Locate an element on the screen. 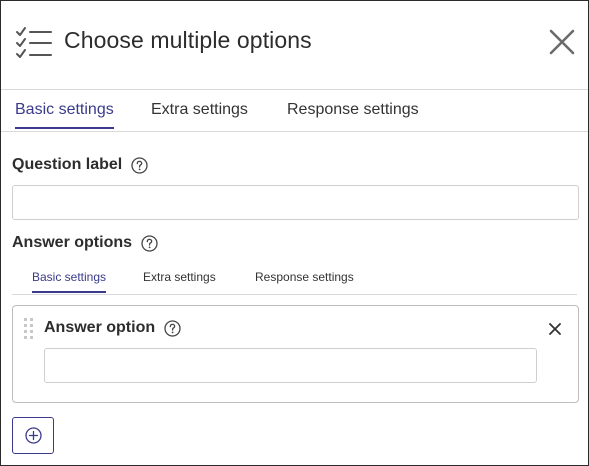 The height and width of the screenshot is (466, 589). subtab-response-settings: Response settings is located at coordinates (304, 280).